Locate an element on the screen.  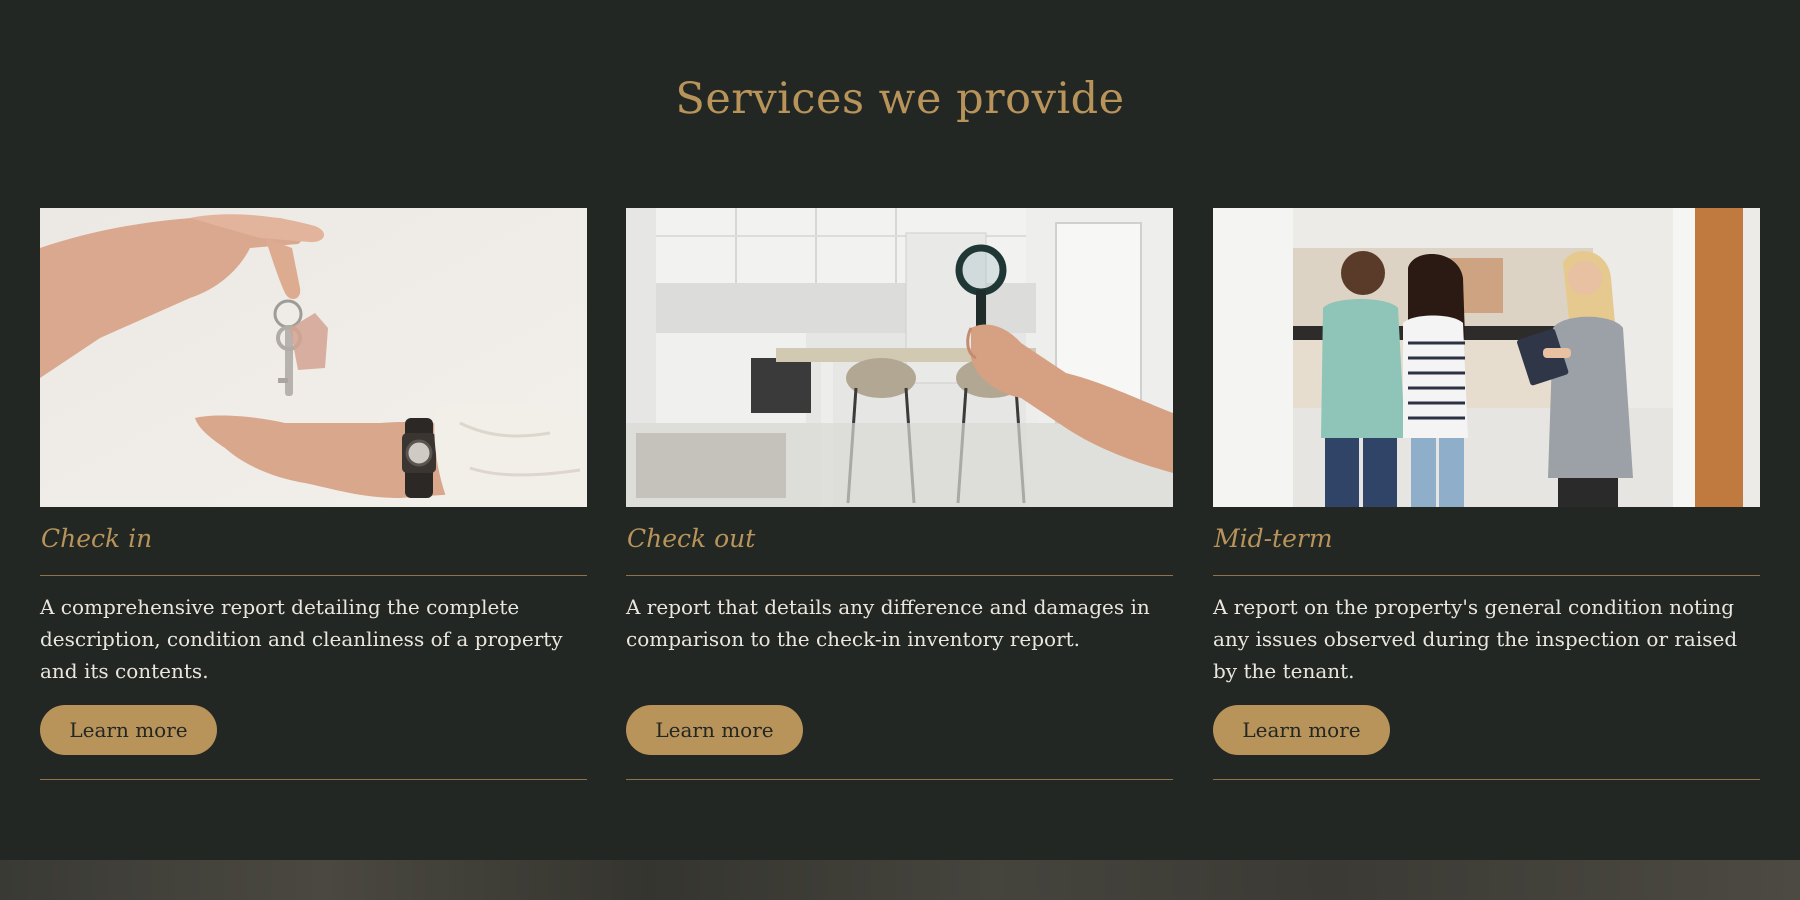
card-title: Check in is located at coordinates (97, 538).